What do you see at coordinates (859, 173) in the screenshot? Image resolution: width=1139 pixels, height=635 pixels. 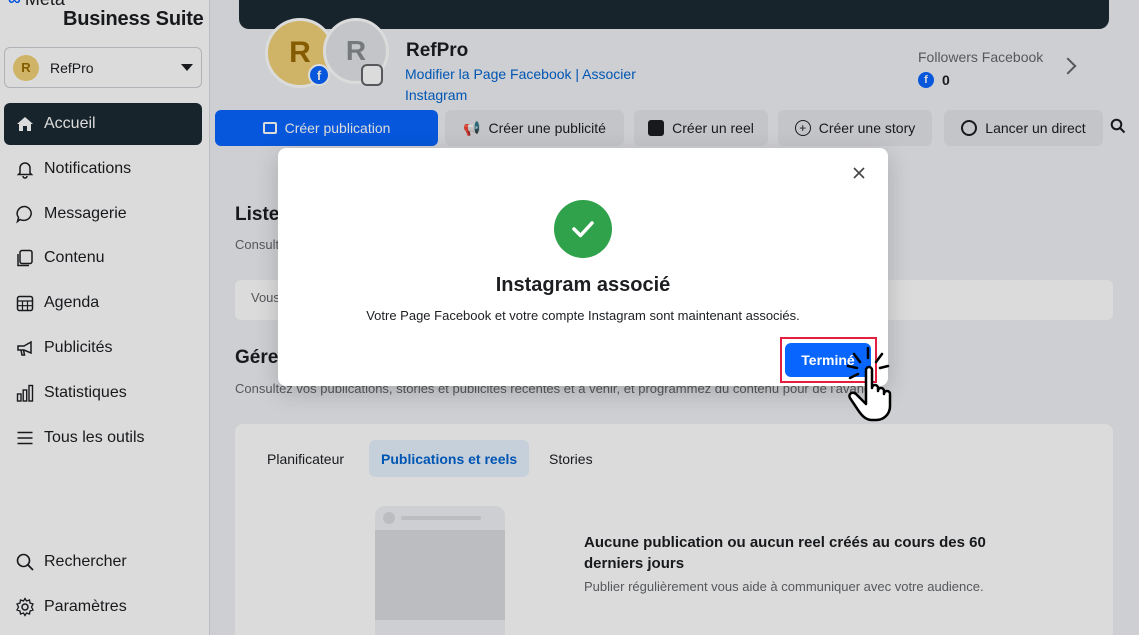 I see `close-icon` at bounding box center [859, 173].